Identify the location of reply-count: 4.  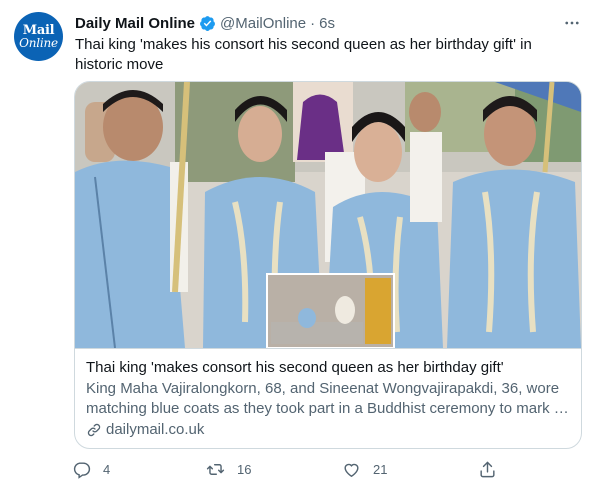
(107, 469).